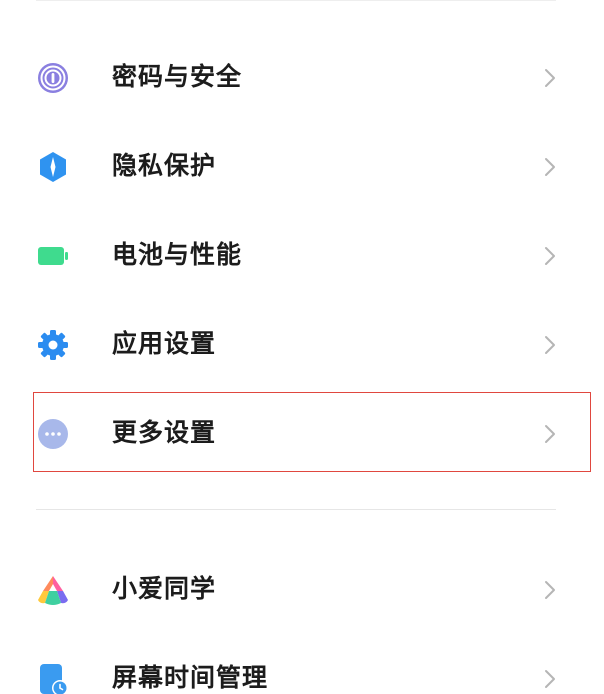 The image size is (604, 694). What do you see at coordinates (53, 78) in the screenshot?
I see `fingerprint-icon` at bounding box center [53, 78].